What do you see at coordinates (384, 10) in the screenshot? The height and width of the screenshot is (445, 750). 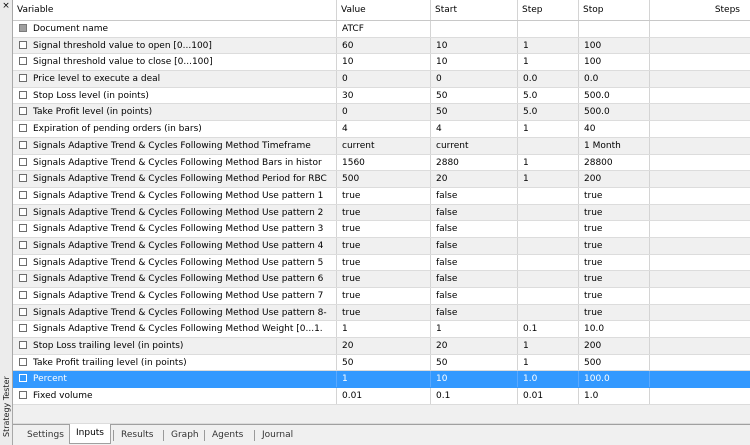 I see `header-value: Value` at bounding box center [384, 10].